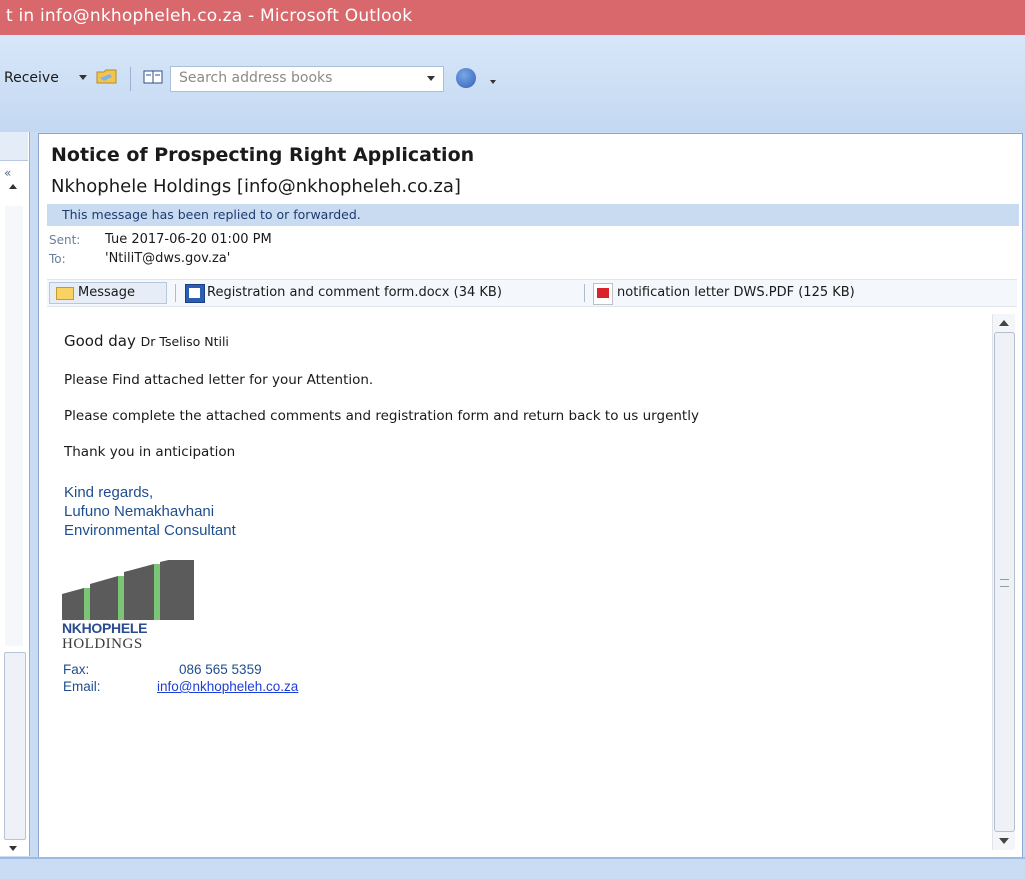 The width and height of the screenshot is (1025, 879). What do you see at coordinates (107, 76) in the screenshot?
I see `folder-icon` at bounding box center [107, 76].